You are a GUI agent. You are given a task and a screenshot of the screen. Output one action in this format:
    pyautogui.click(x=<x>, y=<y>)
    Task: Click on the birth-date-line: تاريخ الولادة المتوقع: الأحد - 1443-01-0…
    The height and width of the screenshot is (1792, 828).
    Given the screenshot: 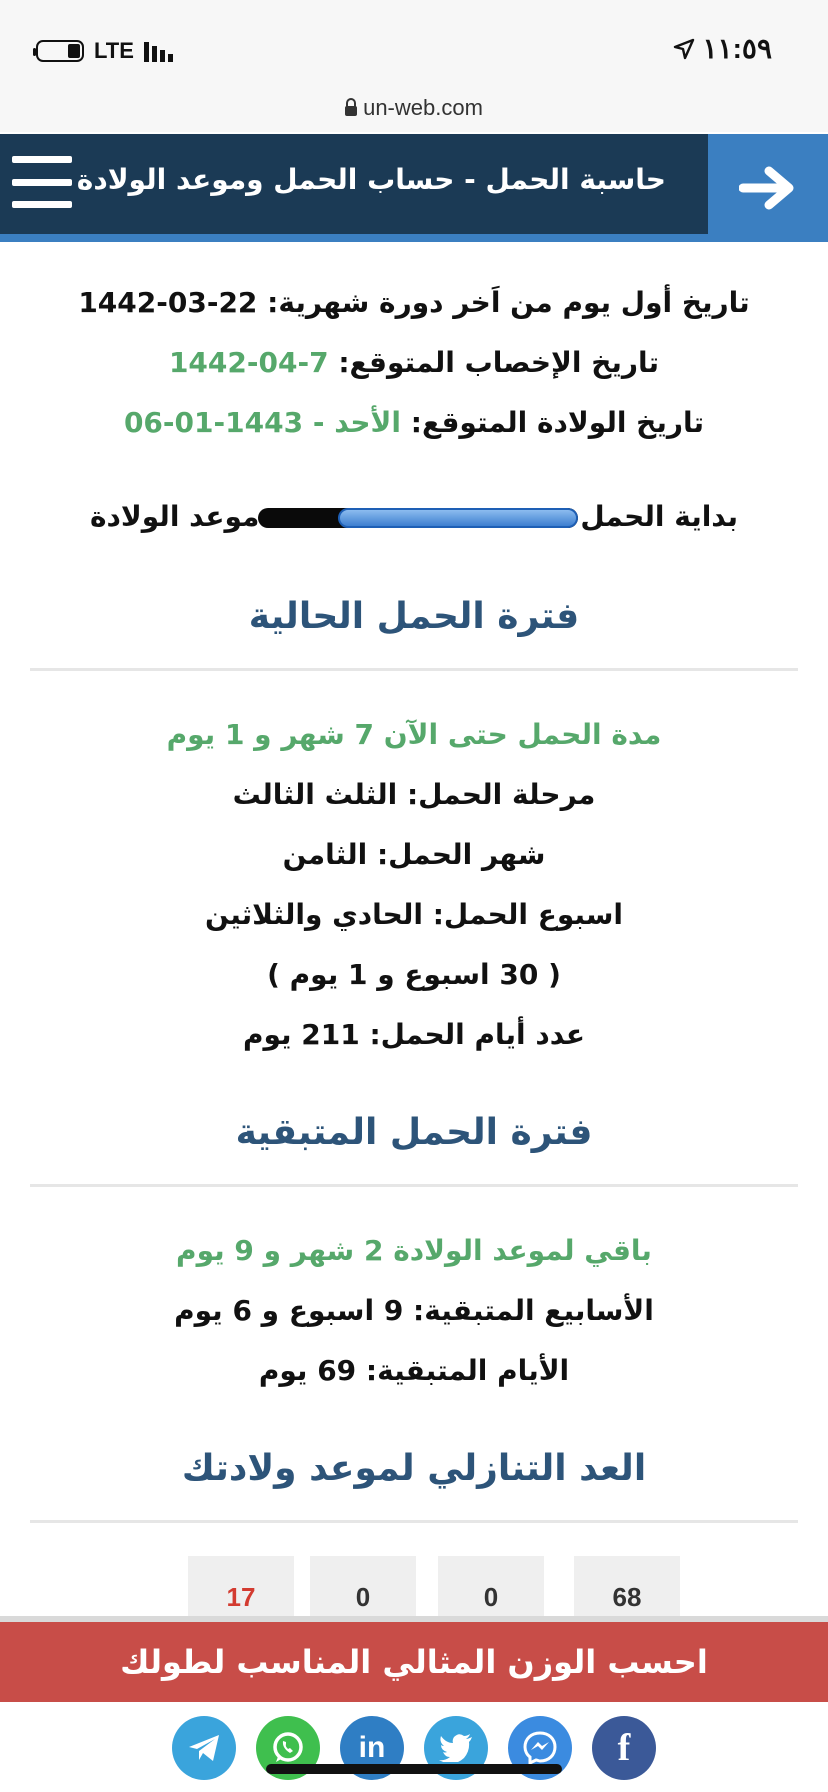 What is the action you would take?
    pyautogui.click(x=414, y=422)
    